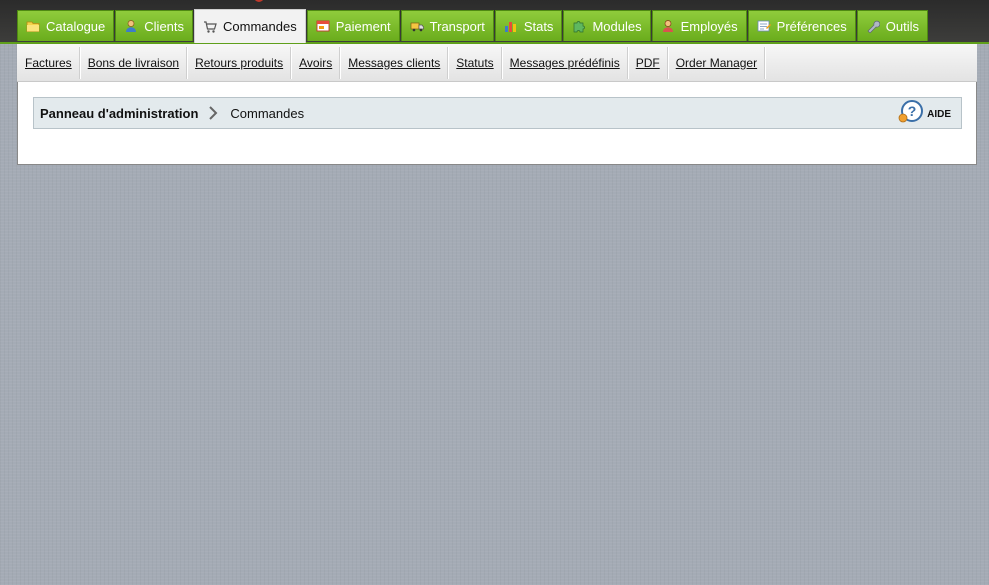 The height and width of the screenshot is (585, 989). I want to click on tab-label: Employés, so click(709, 26).